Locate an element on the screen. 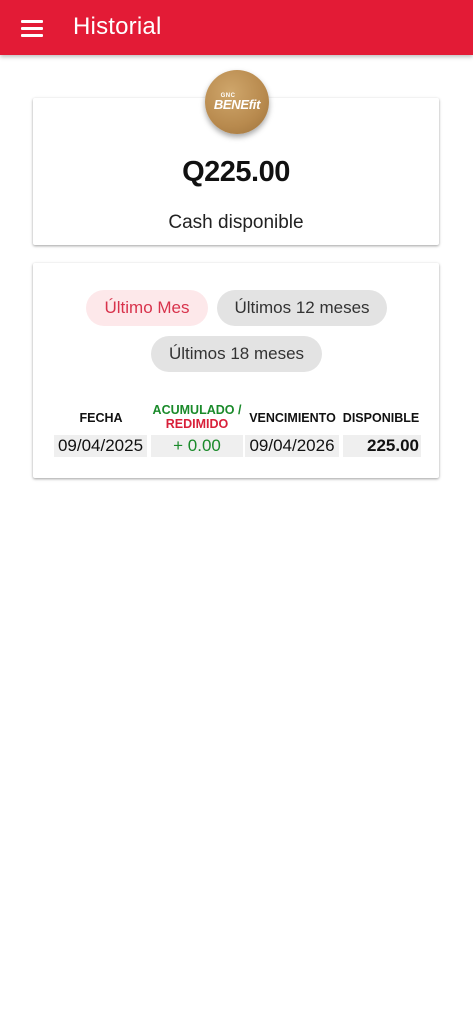 The image size is (473, 1024). header-acumulado: ACUMULADO / is located at coordinates (197, 410).